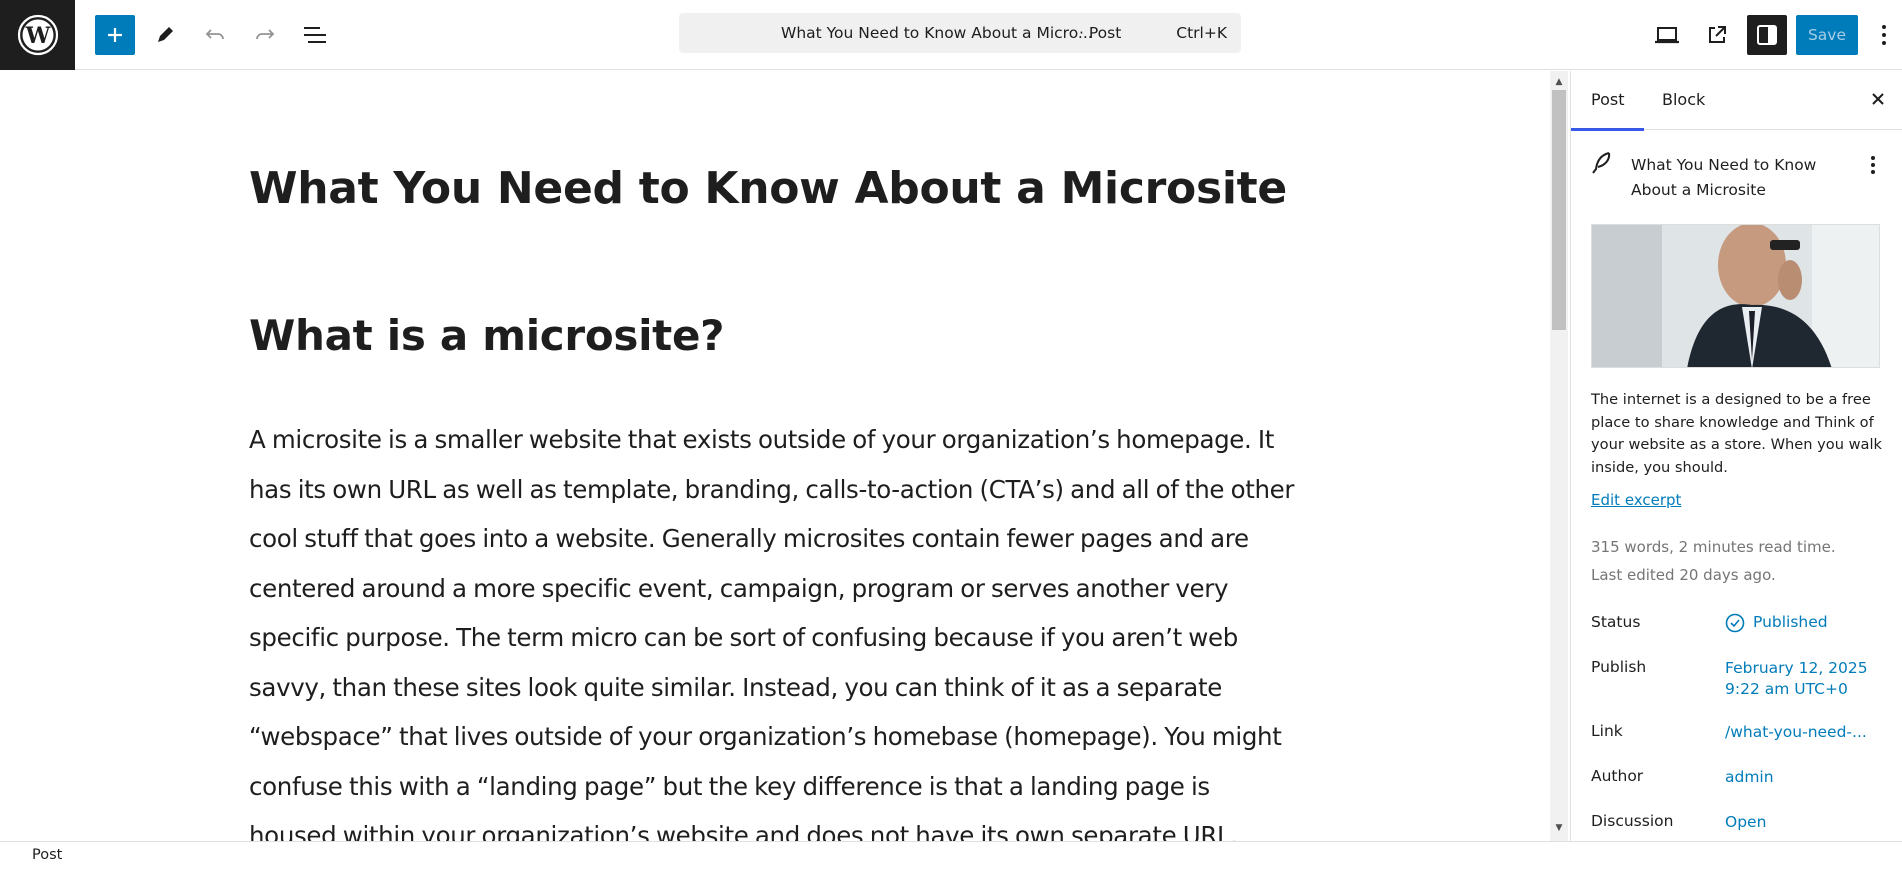  What do you see at coordinates (1559, 828) in the screenshot?
I see `scroll-down-arrow-icon: ▼` at bounding box center [1559, 828].